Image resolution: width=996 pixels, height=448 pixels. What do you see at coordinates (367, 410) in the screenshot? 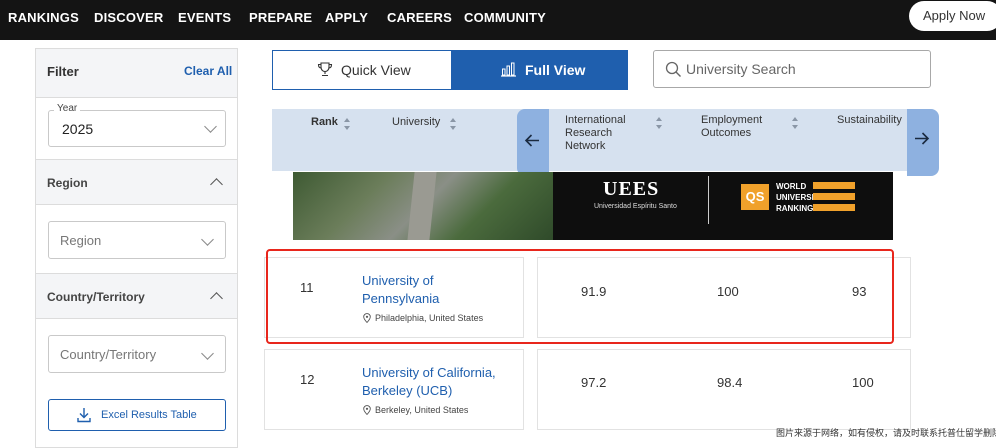
I see `location-pin-icon` at bounding box center [367, 410].